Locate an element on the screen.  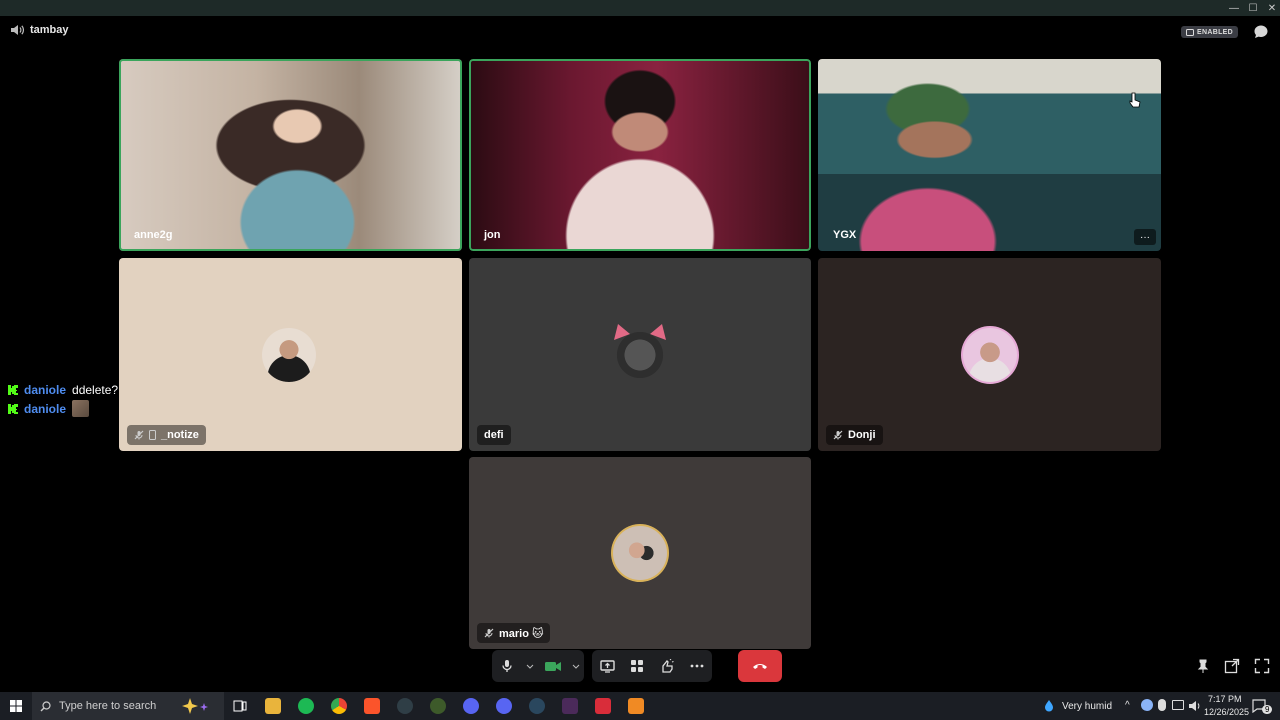
more-options-button: ··· is located at coordinates (1145, 237).